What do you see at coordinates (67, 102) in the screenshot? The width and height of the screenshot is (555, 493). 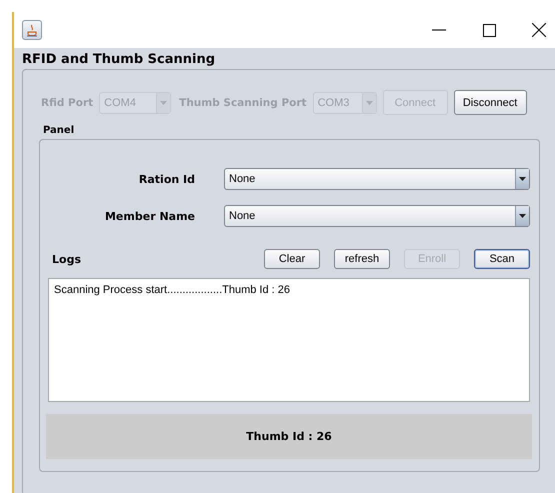 I see `port-label: Rfid Port` at bounding box center [67, 102].